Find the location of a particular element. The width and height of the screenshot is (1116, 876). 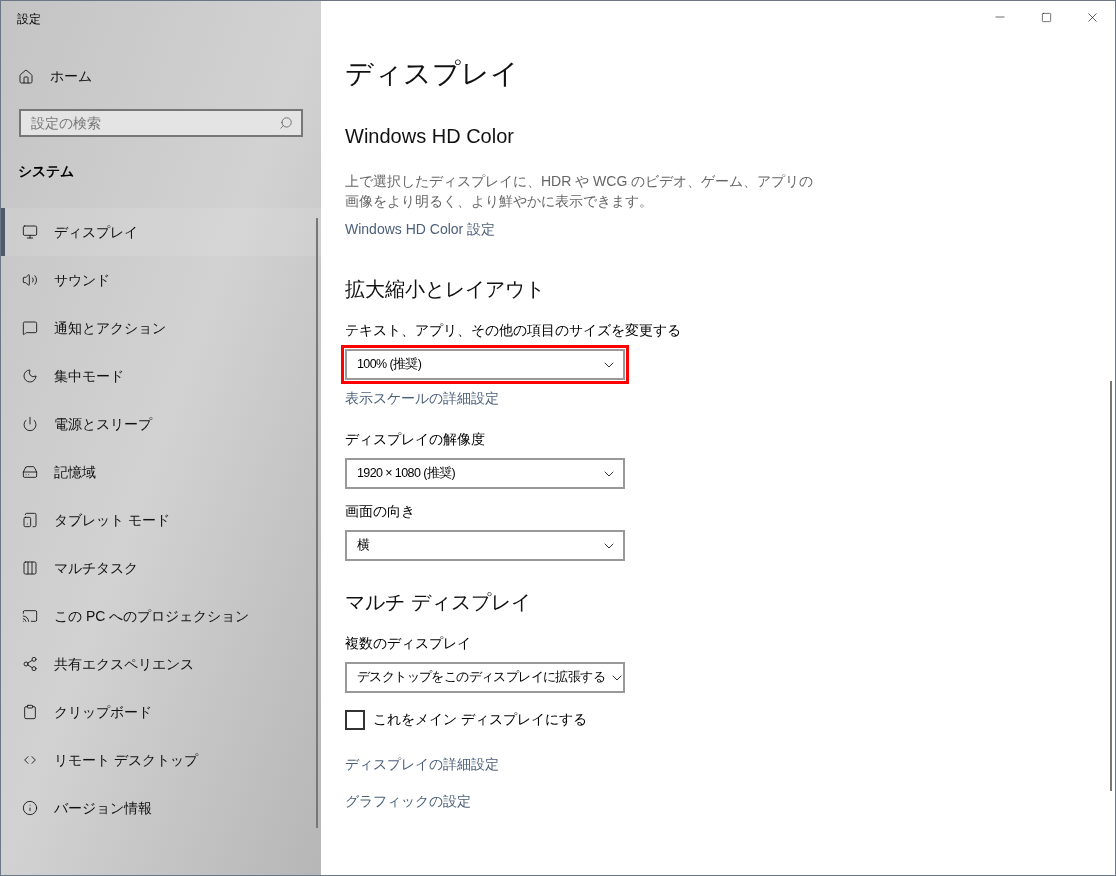

settings-link: 表示スケールの詳細設定 is located at coordinates (422, 398).